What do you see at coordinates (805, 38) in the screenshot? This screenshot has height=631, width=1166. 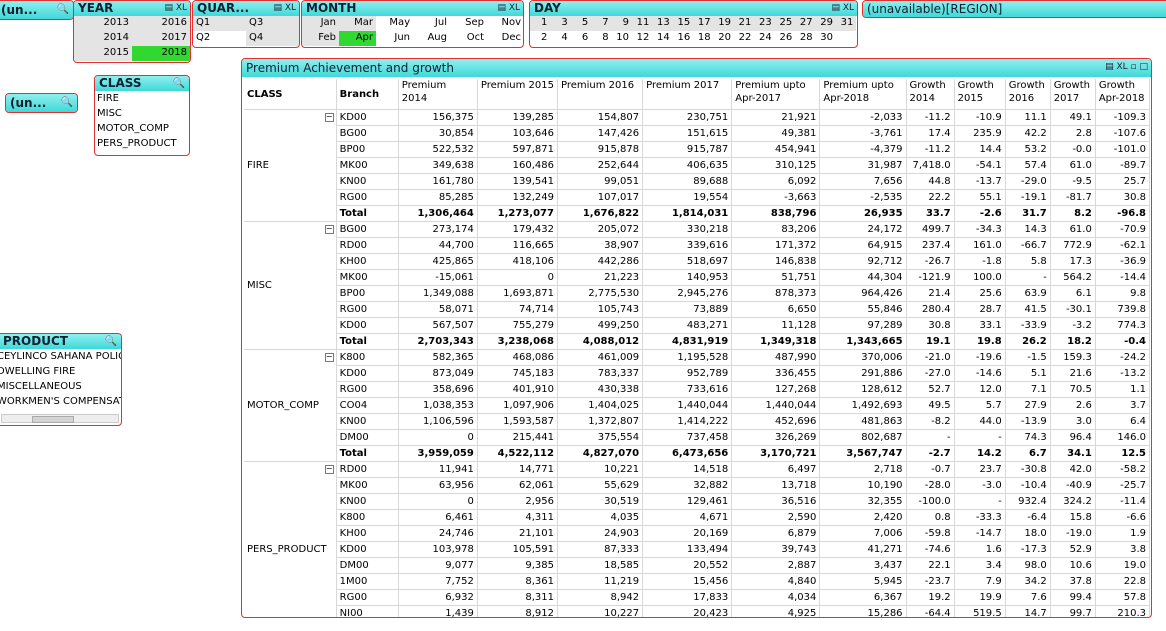 I see `listbox-value: 28` at bounding box center [805, 38].